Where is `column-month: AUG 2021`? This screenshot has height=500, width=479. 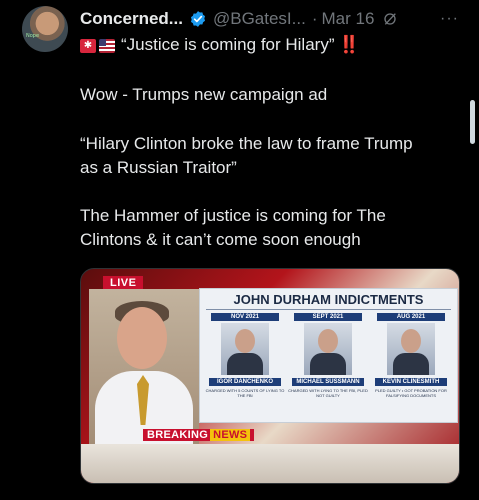 column-month: AUG 2021 is located at coordinates (411, 317).